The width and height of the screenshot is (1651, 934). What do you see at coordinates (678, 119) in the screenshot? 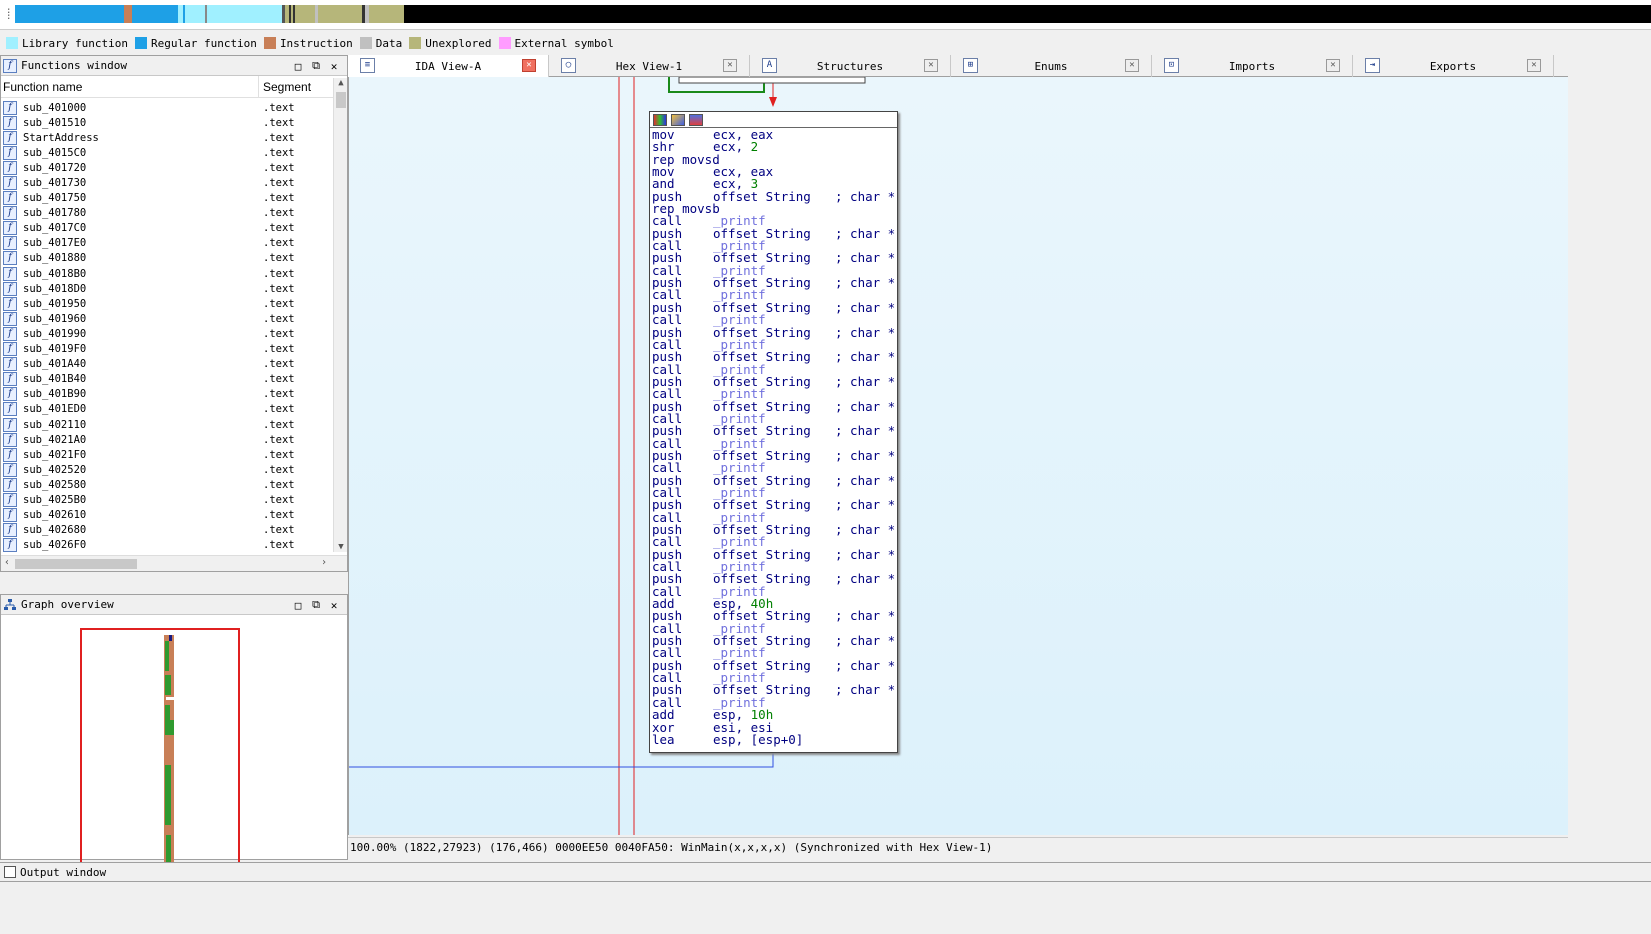
I see `node-rename-icon` at bounding box center [678, 119].